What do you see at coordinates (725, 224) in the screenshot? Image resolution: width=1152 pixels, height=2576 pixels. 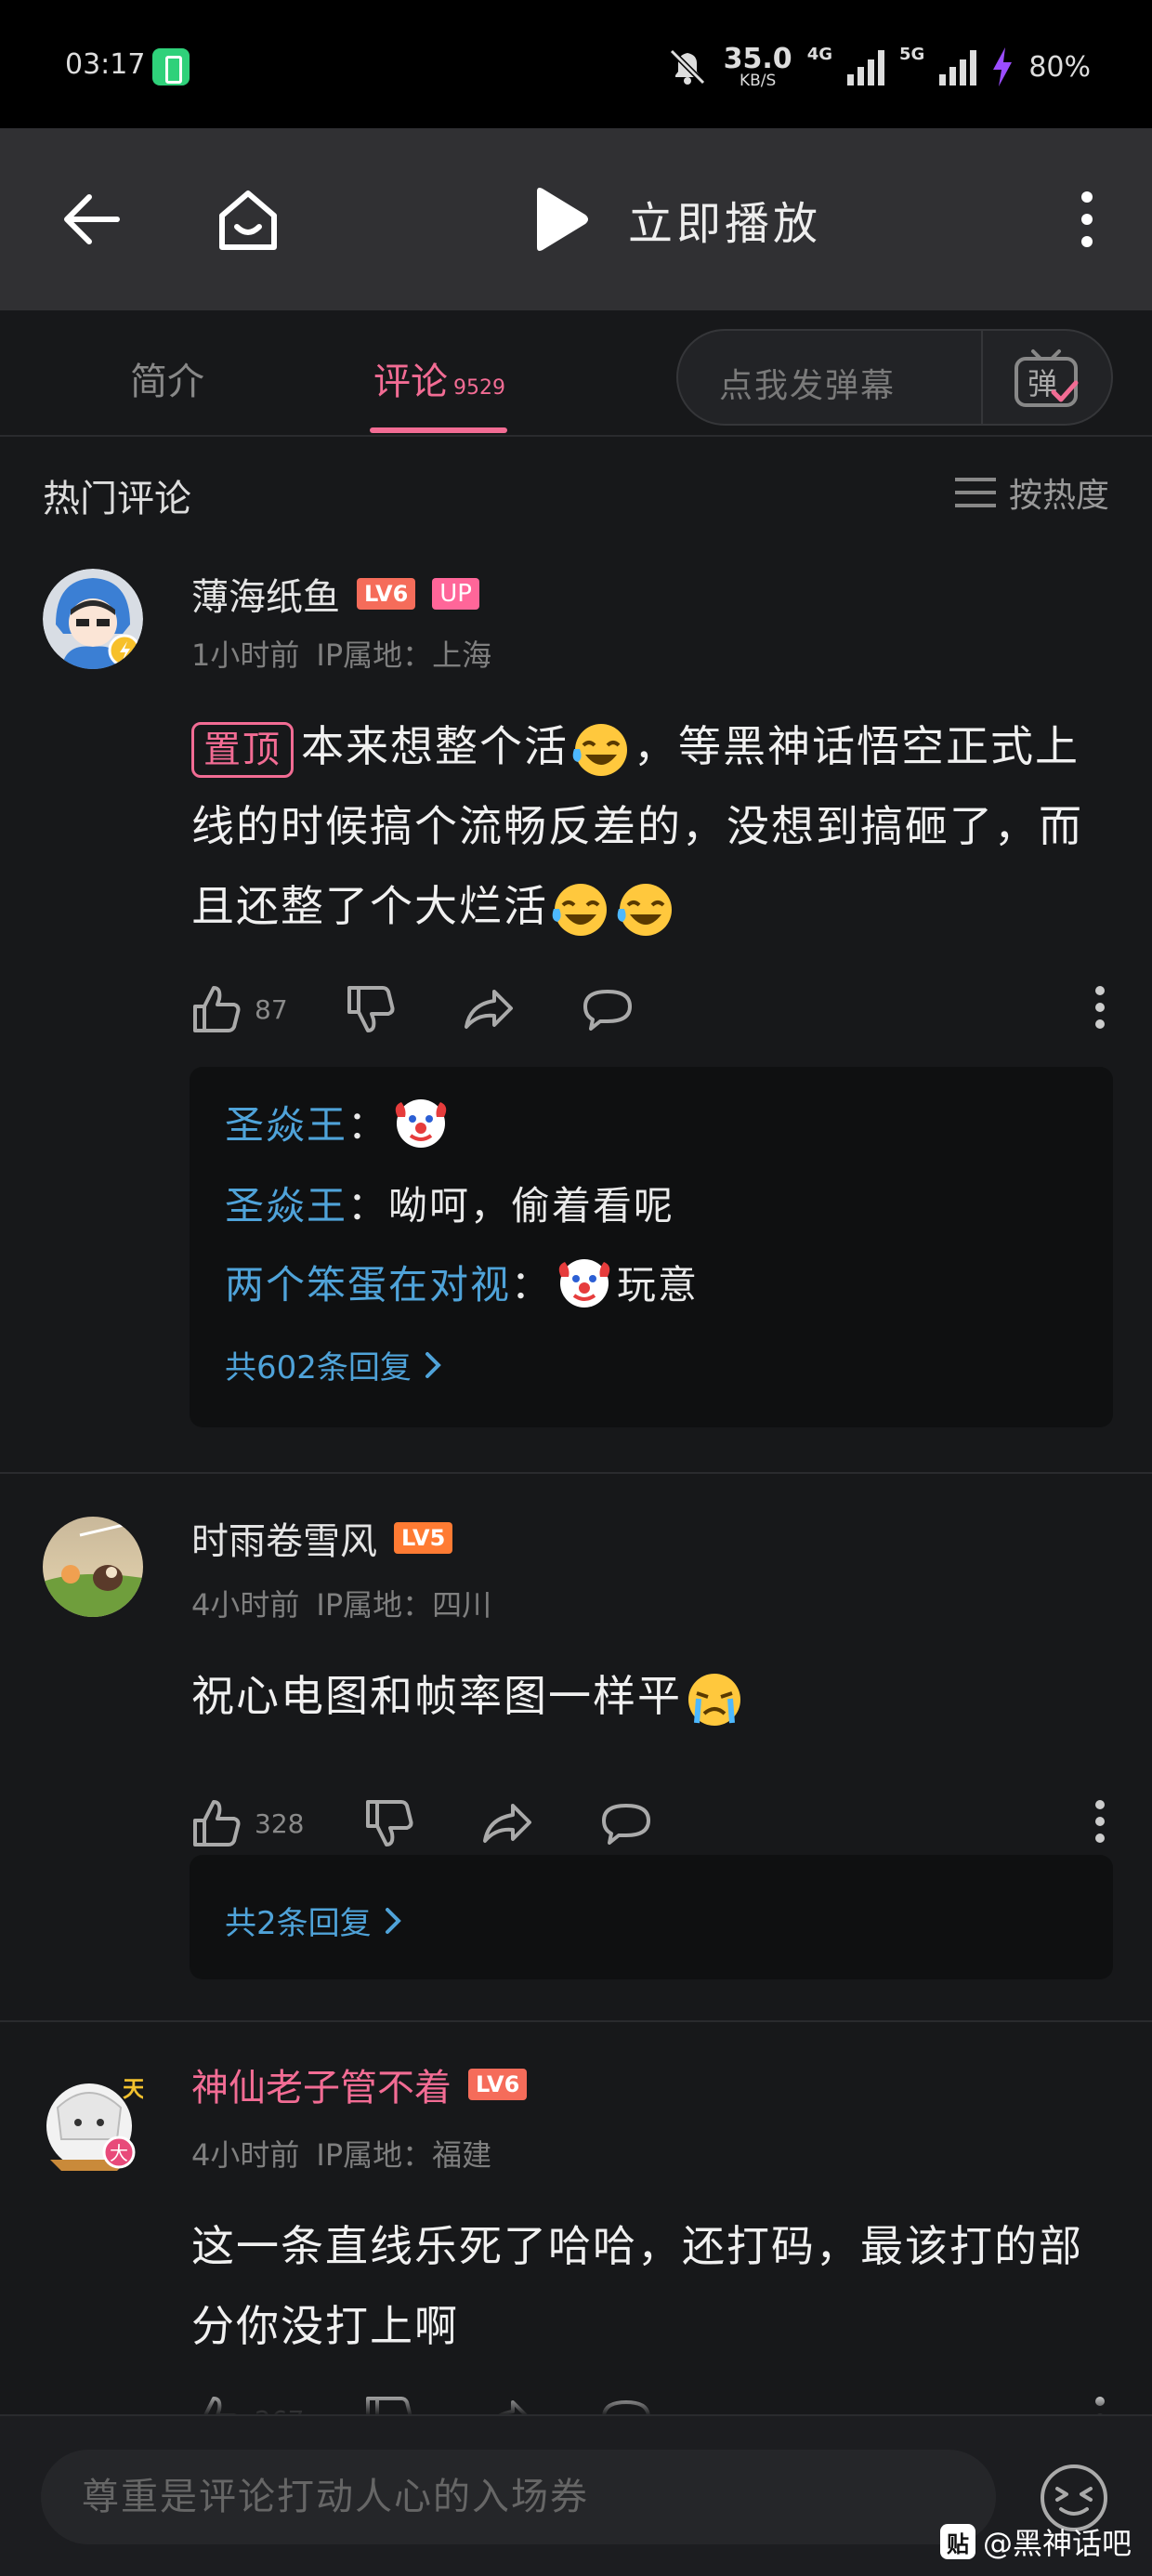 I see `play-now-label: 立即播放` at bounding box center [725, 224].